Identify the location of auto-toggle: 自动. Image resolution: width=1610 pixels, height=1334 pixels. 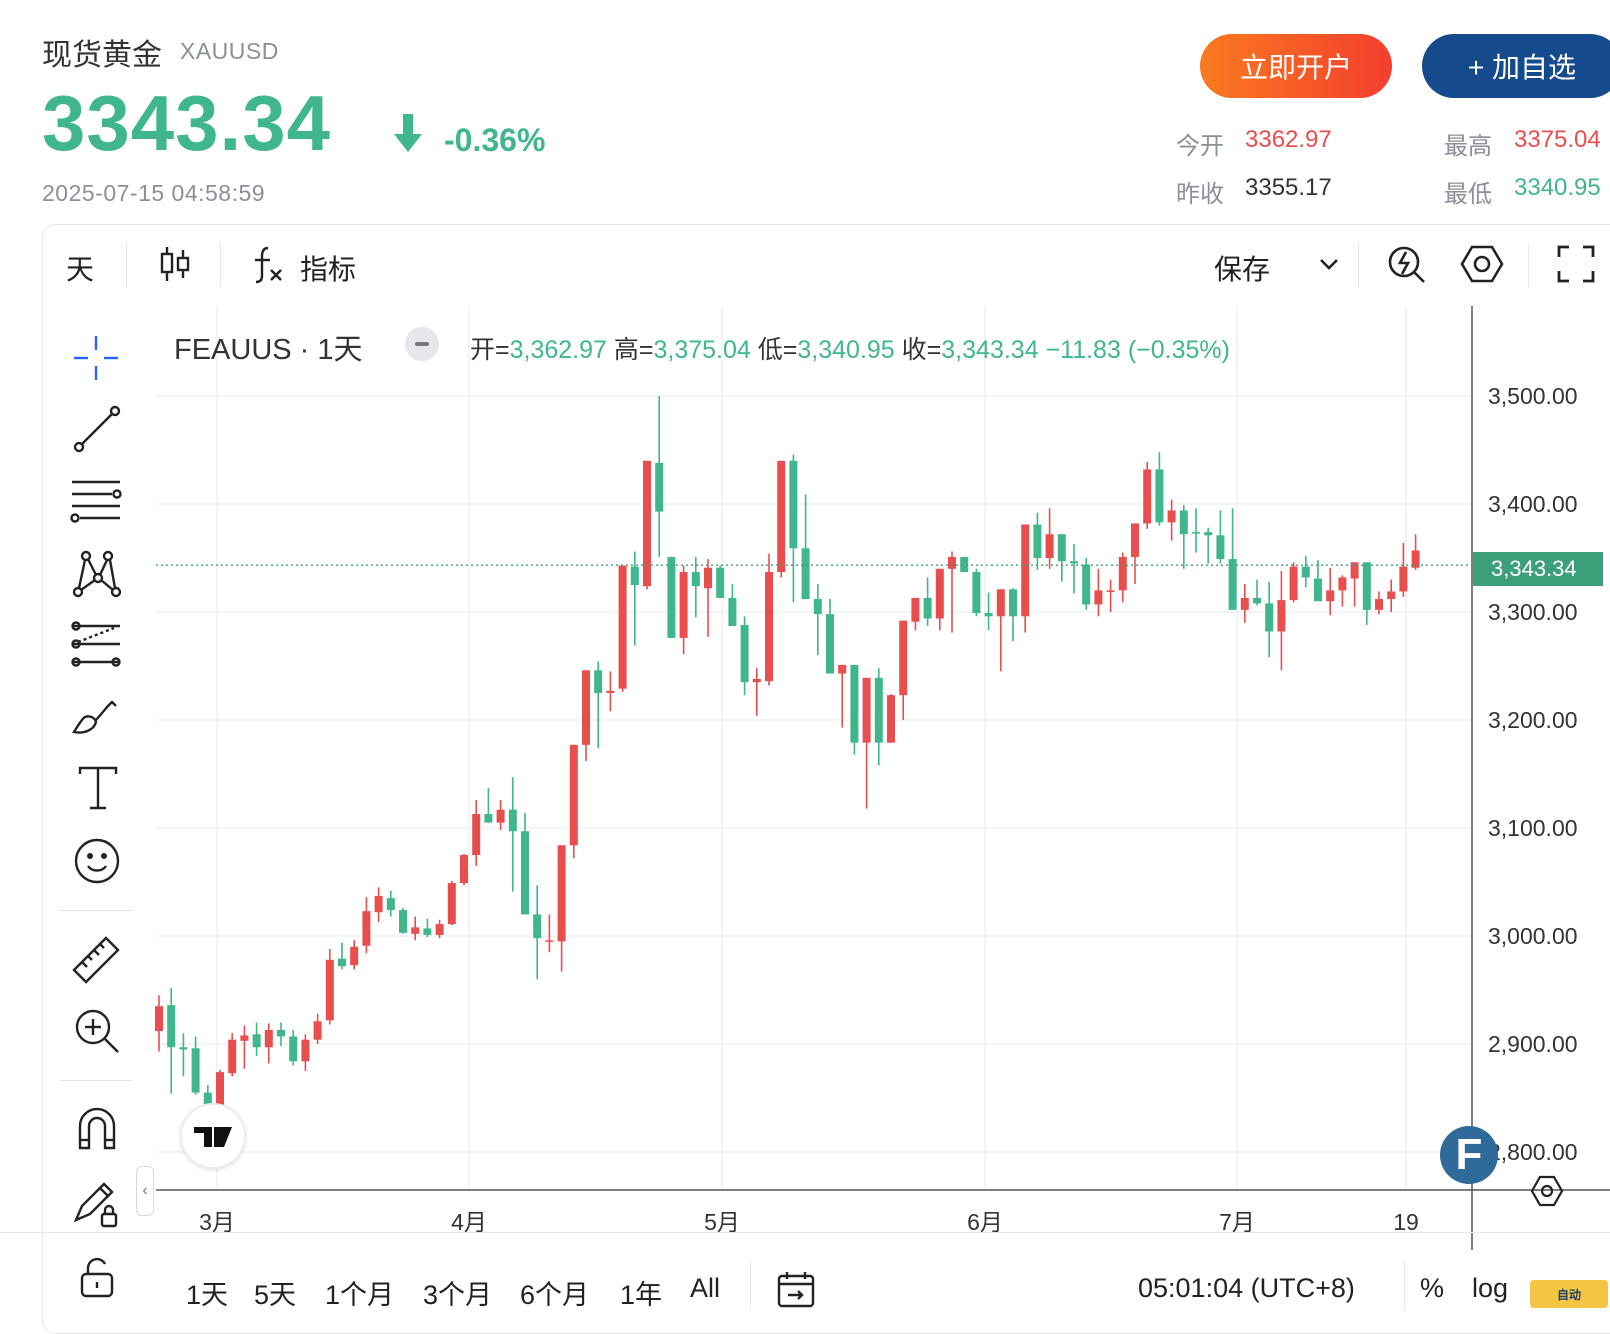
(1569, 1294).